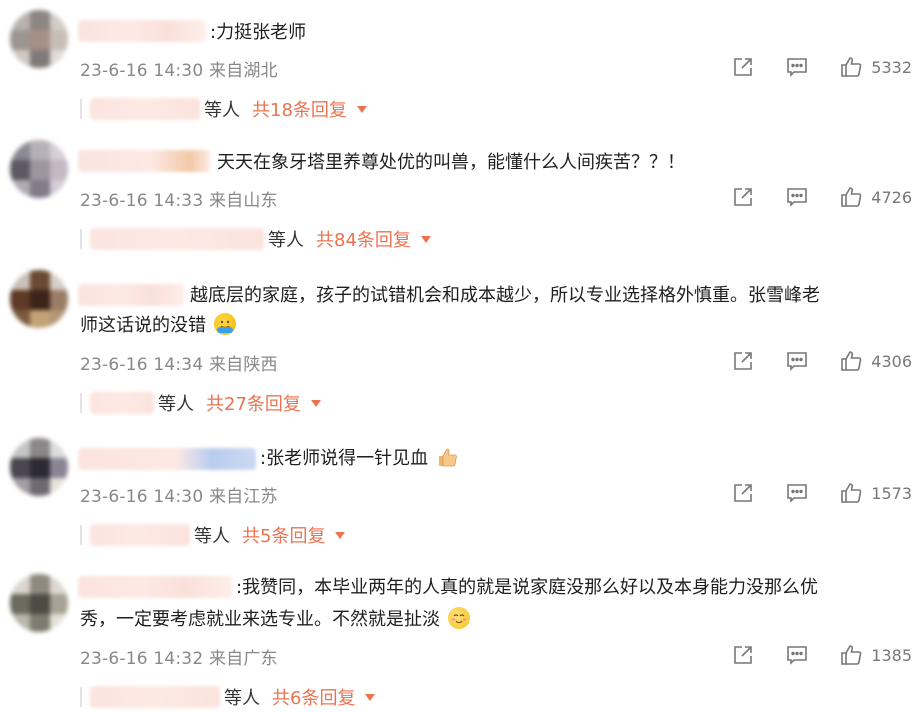 The height and width of the screenshot is (712, 918). What do you see at coordinates (243, 659) in the screenshot?
I see `comment-location: 来自广东` at bounding box center [243, 659].